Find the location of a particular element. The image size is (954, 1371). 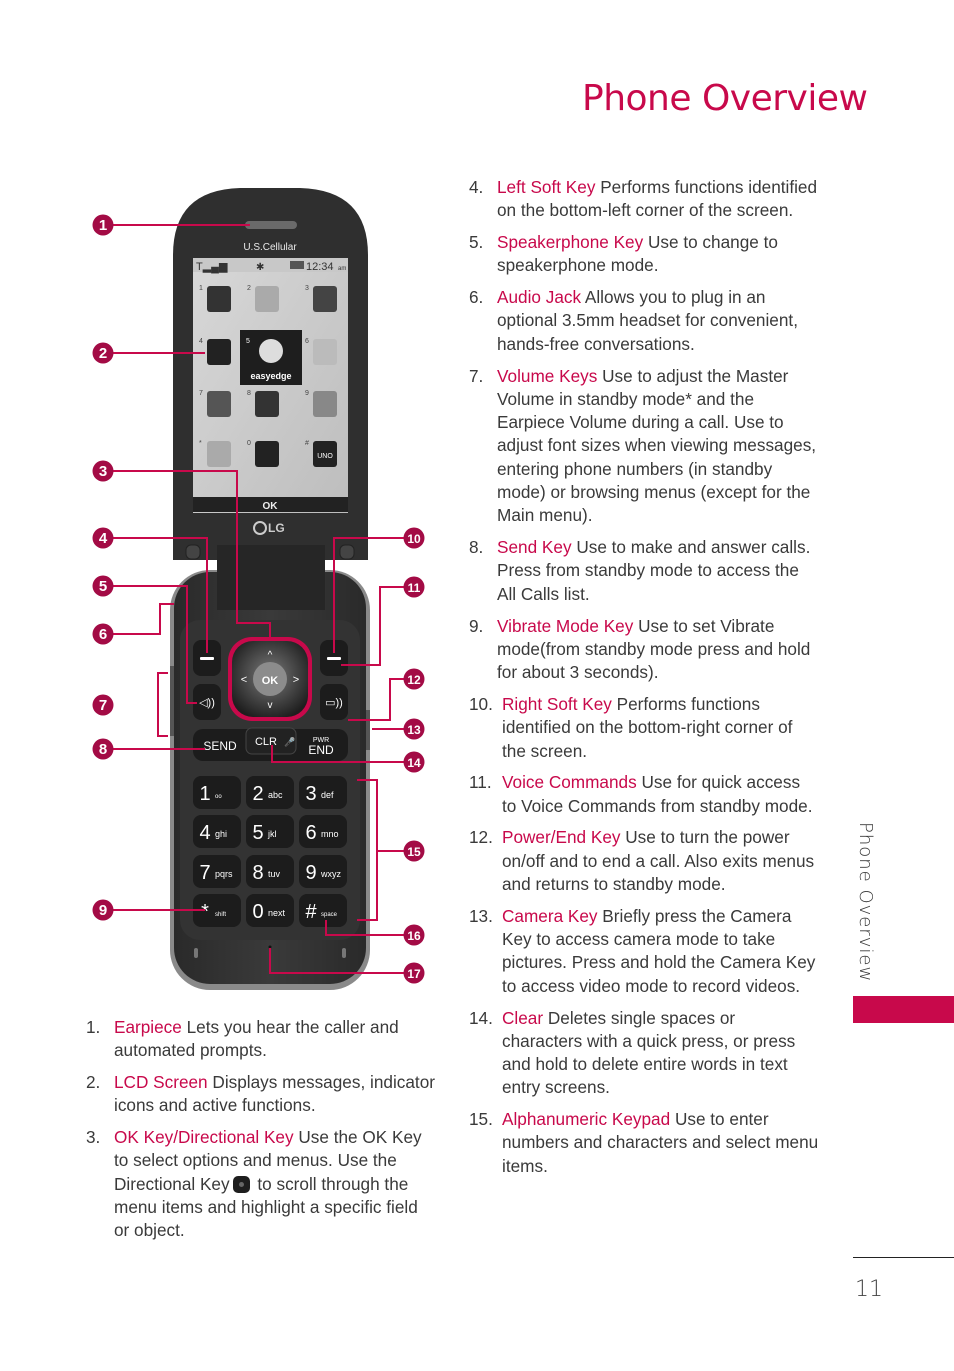

callout-2: 2 is located at coordinates (103, 353).